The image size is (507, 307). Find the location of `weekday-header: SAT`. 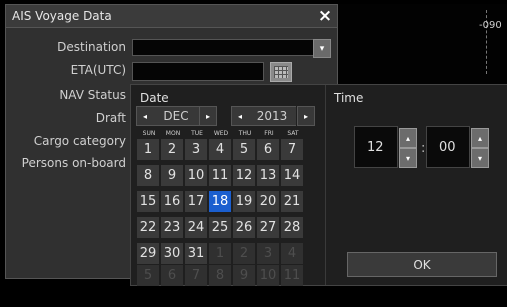

weekday-header: SAT is located at coordinates (293, 133).